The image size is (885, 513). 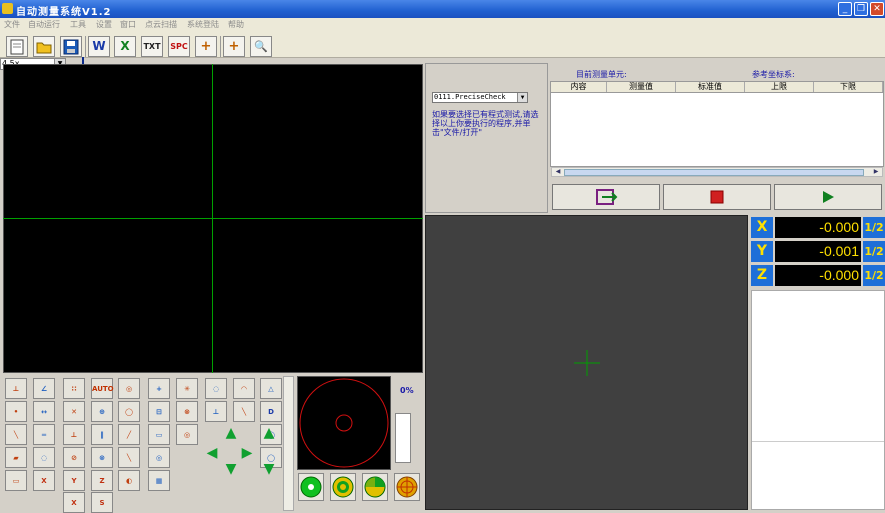 I want to click on tool-ring2-button: ◎, so click(x=159, y=457).